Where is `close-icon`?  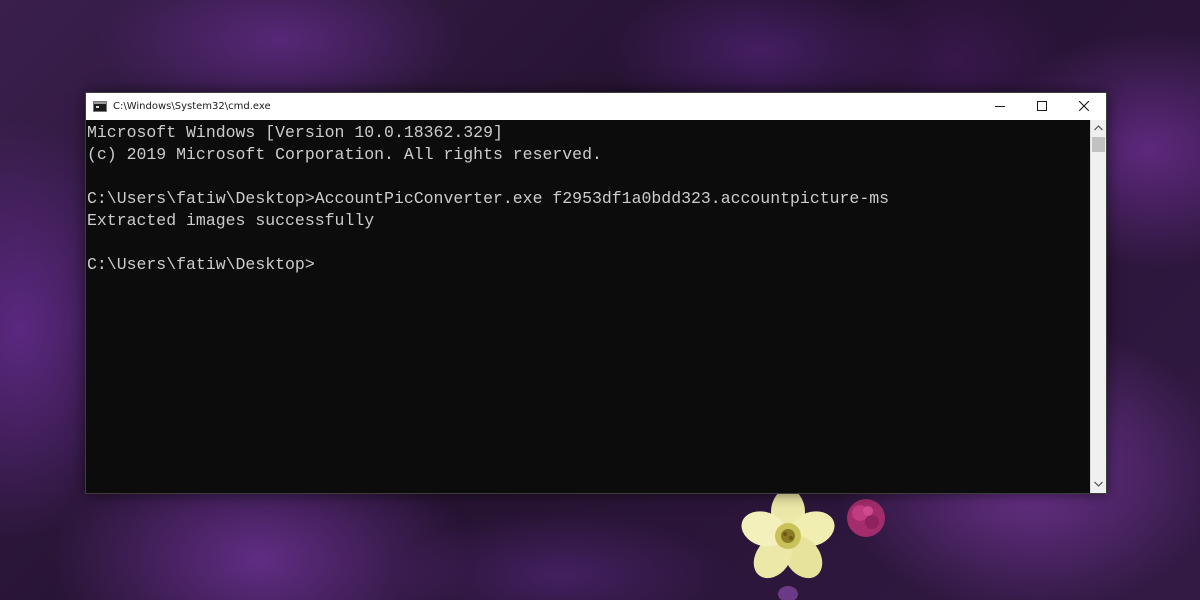
close-icon is located at coordinates (1084, 106).